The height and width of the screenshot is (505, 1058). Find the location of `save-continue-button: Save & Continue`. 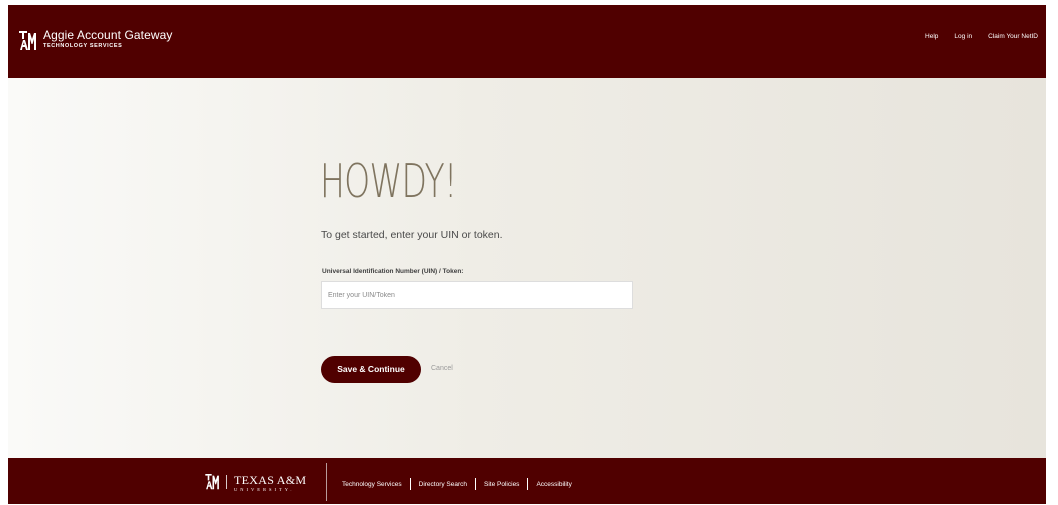

save-continue-button: Save & Continue is located at coordinates (371, 369).